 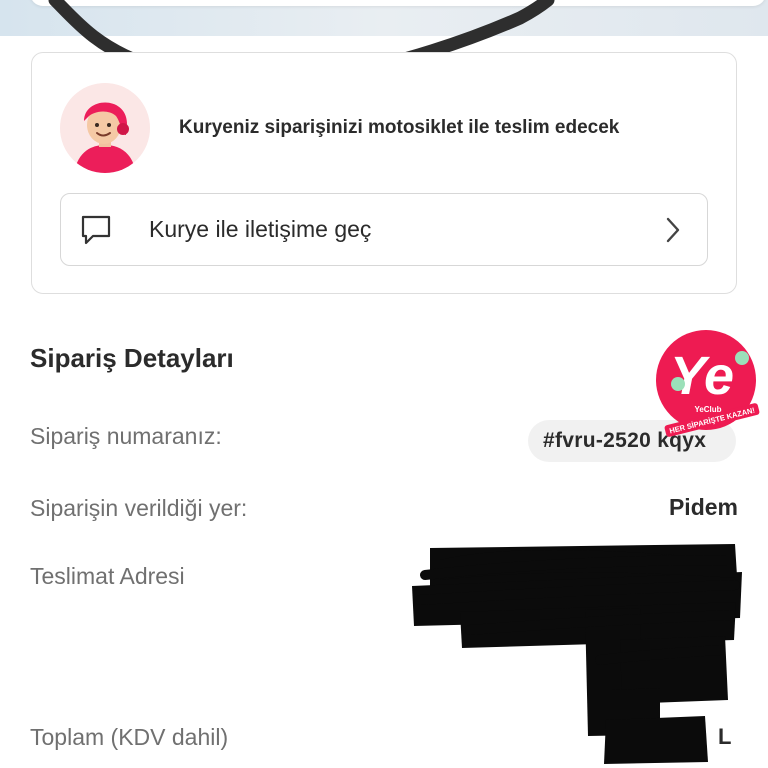 I want to click on placed-at-label: Siparişin verildiği yer:, so click(x=139, y=508).